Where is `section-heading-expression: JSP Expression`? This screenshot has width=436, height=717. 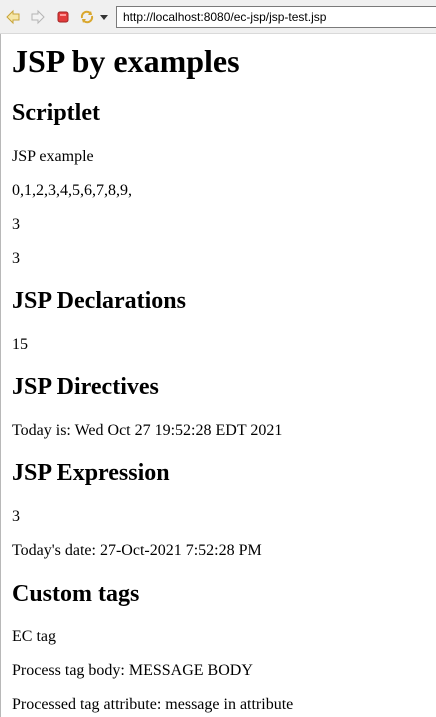 section-heading-expression: JSP Expression is located at coordinates (91, 473).